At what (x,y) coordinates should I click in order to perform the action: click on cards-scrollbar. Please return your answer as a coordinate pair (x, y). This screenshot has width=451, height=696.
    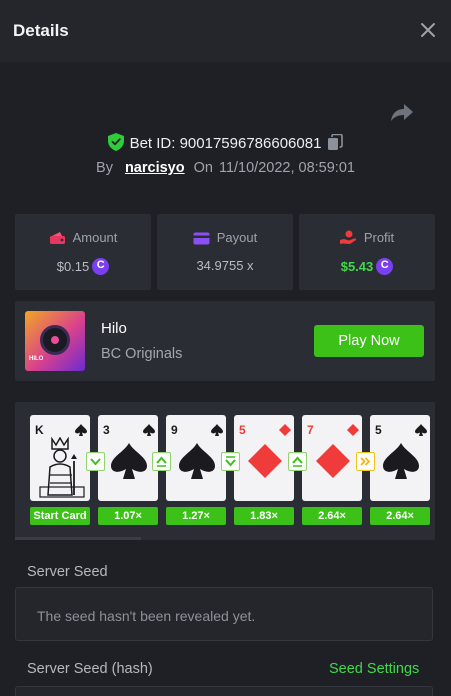
    Looking at the image, I should click on (78, 538).